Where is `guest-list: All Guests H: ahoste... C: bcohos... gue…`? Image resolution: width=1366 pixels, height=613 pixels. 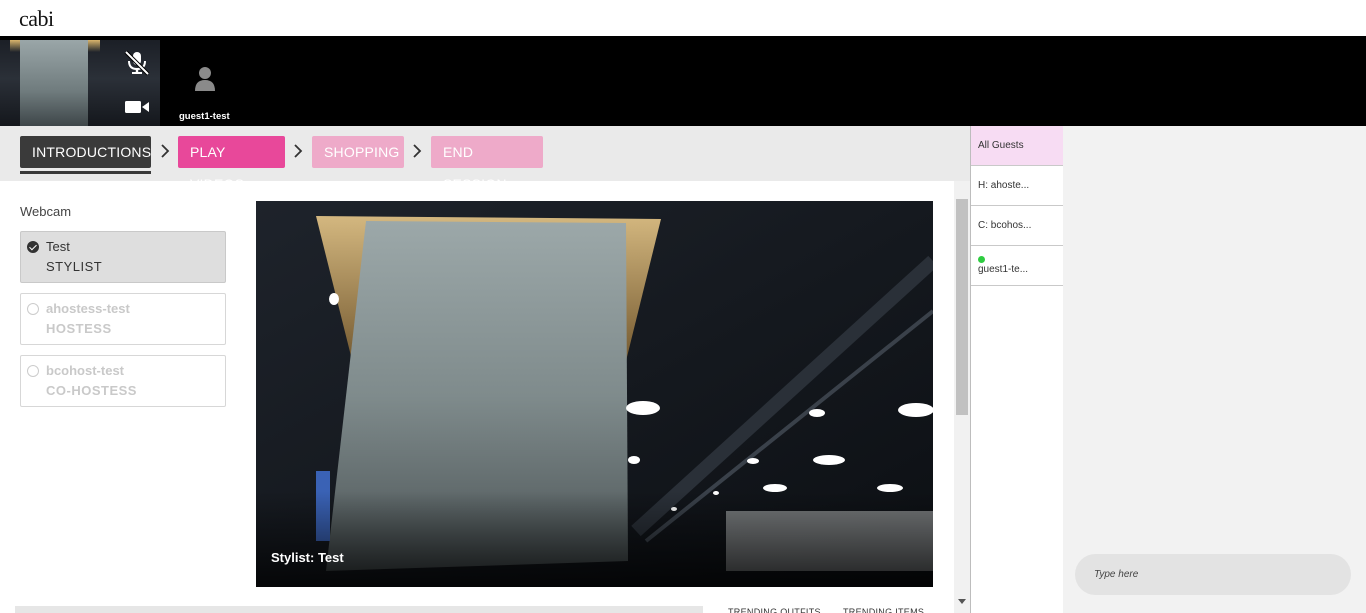
guest-list: All Guests H: ahoste... C: bcohos... gue… is located at coordinates (1016, 369).